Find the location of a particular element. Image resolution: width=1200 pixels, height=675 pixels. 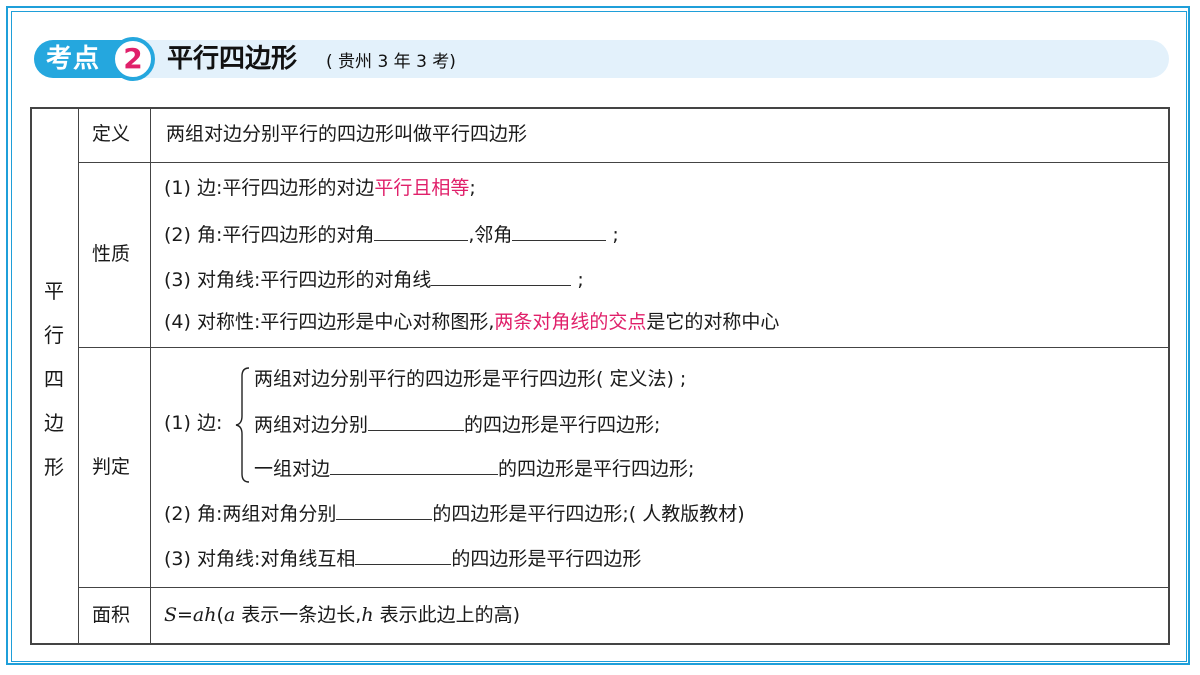

area-desc-open: ( is located at coordinates (220, 615).